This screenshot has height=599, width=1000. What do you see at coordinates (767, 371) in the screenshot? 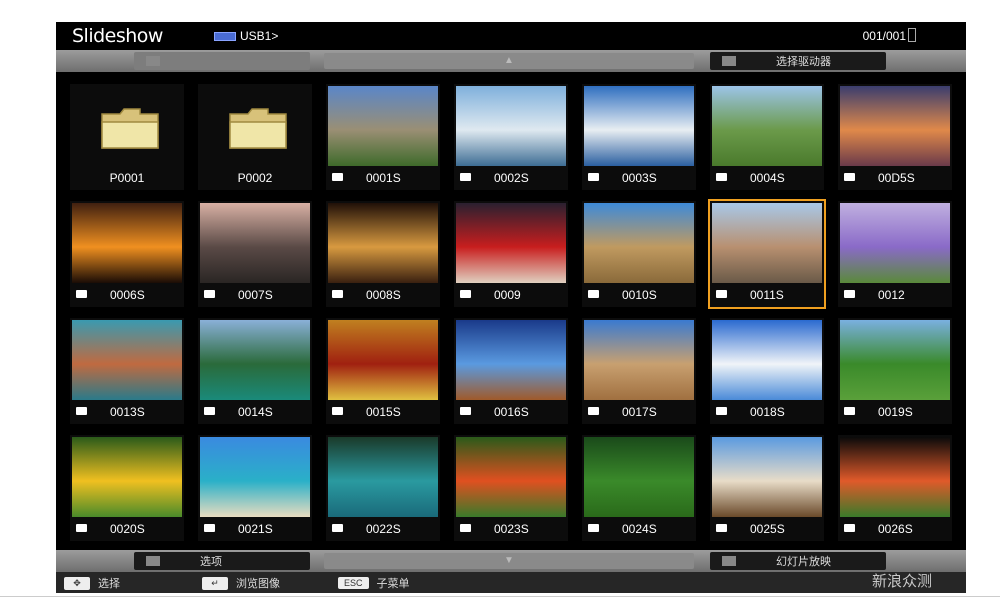
I see `photo-thumbnail: 0018S` at bounding box center [767, 371].